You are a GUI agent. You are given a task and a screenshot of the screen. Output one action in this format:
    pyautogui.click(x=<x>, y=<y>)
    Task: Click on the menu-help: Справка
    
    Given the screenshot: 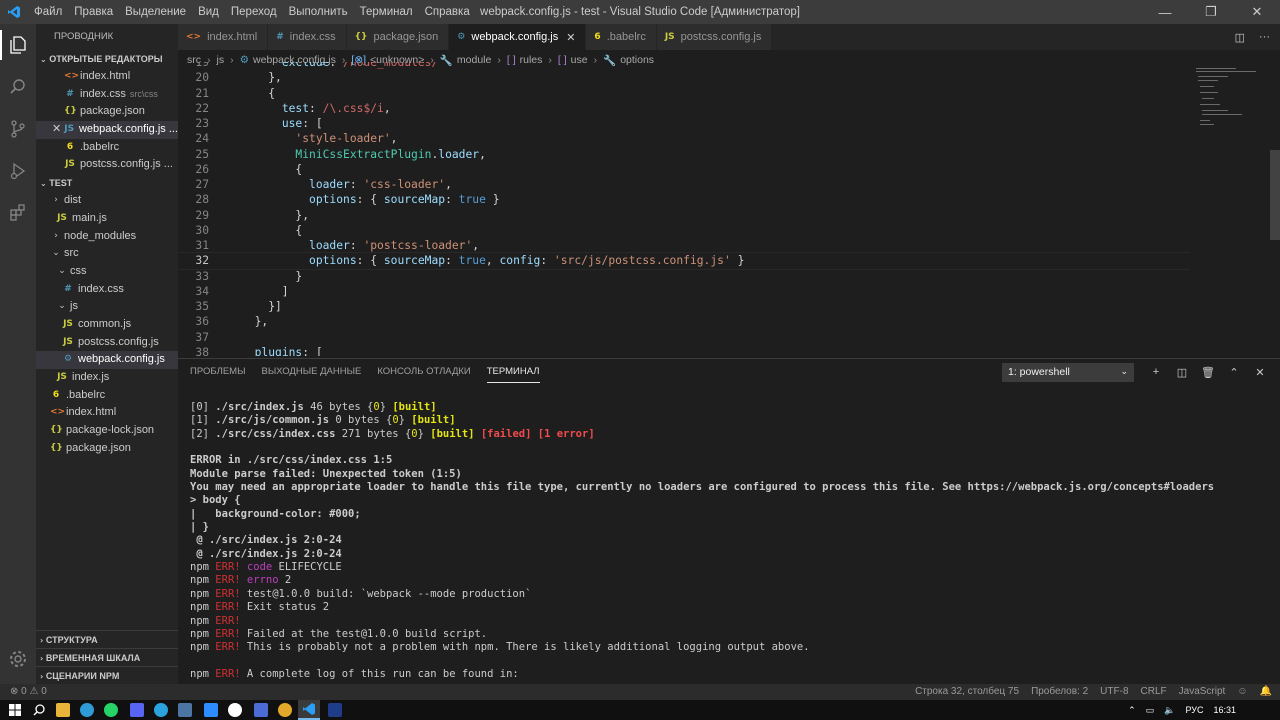 What is the action you would take?
    pyautogui.click(x=447, y=12)
    